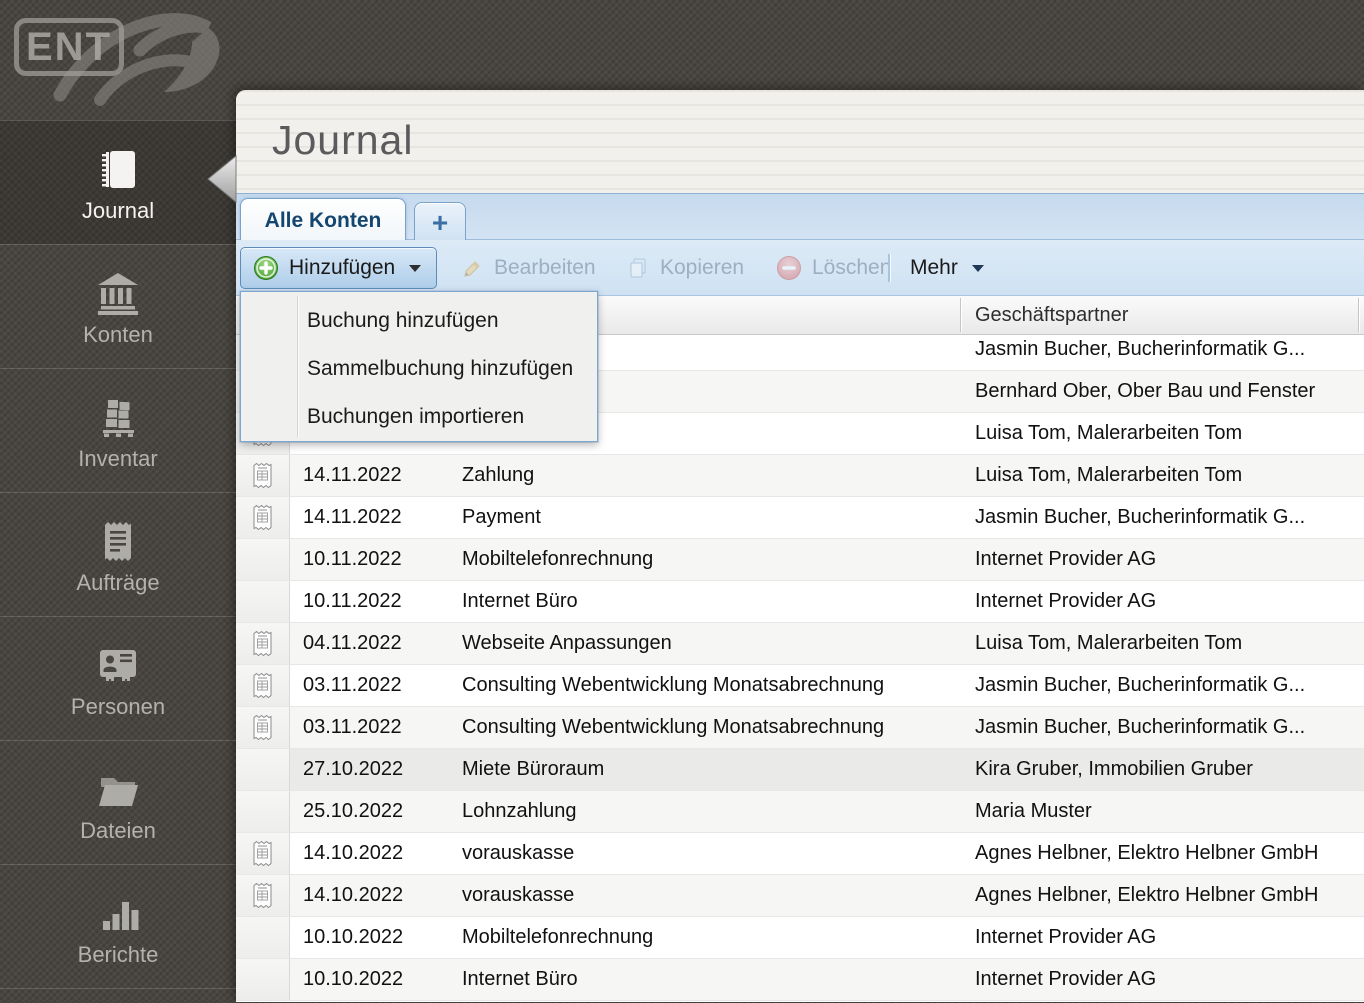  What do you see at coordinates (638, 268) in the screenshot?
I see `copy-pages-icon` at bounding box center [638, 268].